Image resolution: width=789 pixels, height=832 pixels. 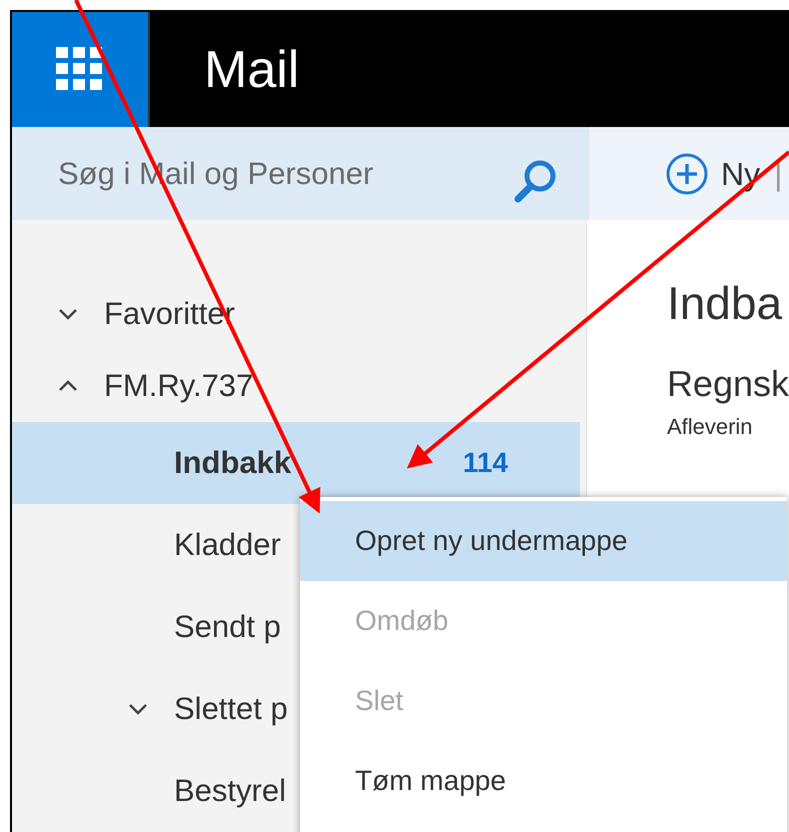 What do you see at coordinates (543, 541) in the screenshot?
I see `menu-item: Opret ny undermappe` at bounding box center [543, 541].